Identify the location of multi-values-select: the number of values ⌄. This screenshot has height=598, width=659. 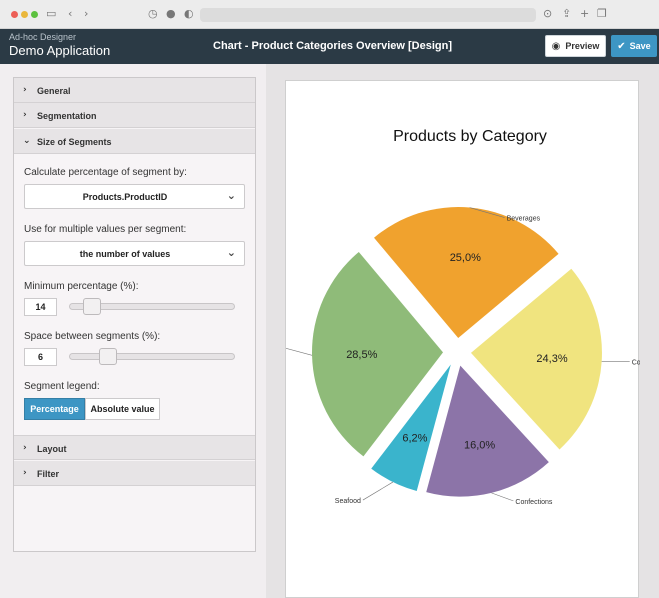
(134, 253).